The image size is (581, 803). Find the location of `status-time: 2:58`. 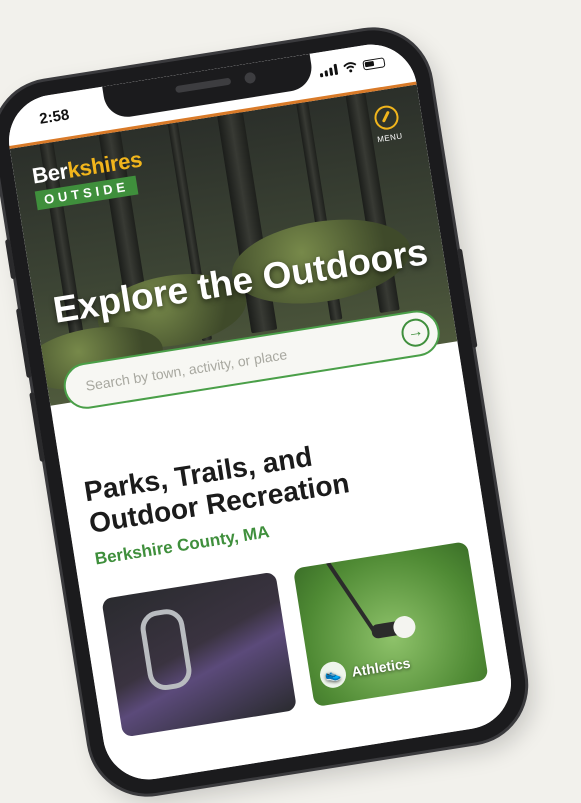

status-time: 2:58 is located at coordinates (54, 117).